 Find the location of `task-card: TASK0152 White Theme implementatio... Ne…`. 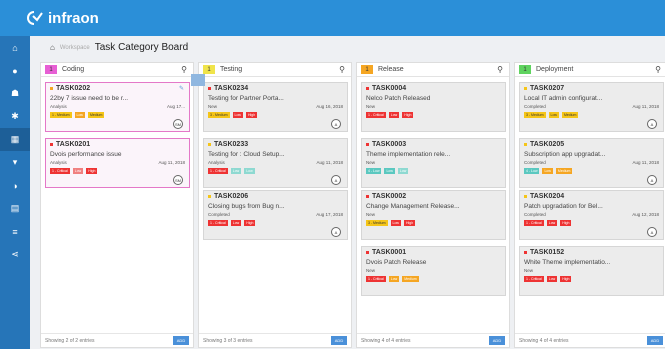

task-card: TASK0152 White Theme implementatio... Ne… is located at coordinates (591, 271).